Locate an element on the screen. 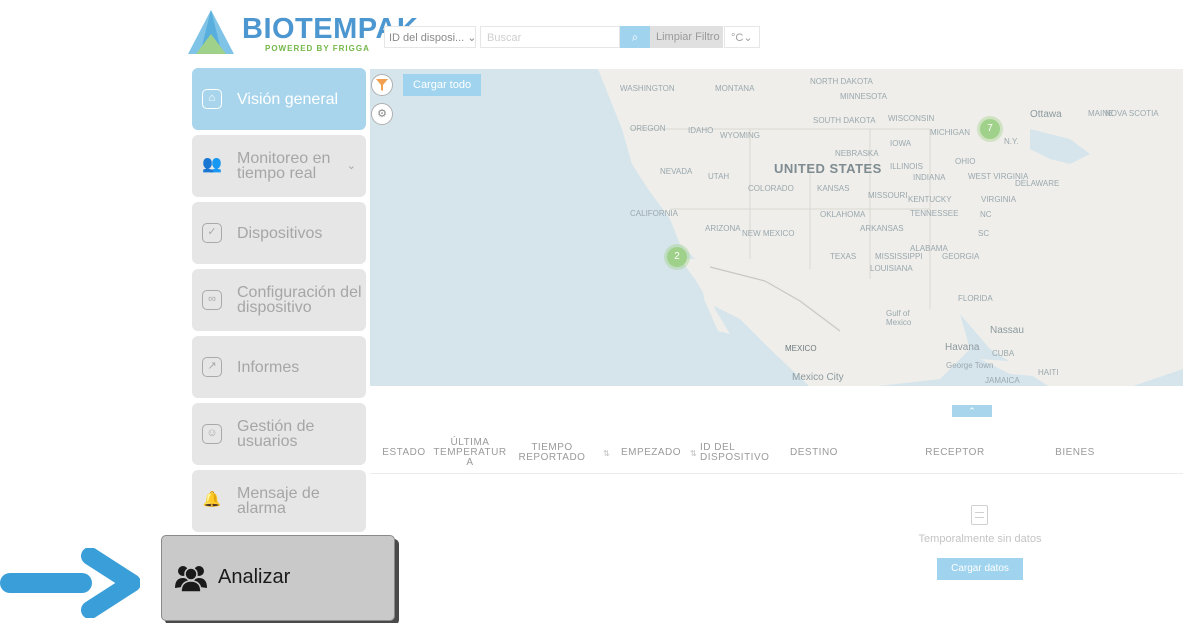  column-header-last-temperature: ÚLTIMA TEMPERATUR A is located at coordinates (470, 453).